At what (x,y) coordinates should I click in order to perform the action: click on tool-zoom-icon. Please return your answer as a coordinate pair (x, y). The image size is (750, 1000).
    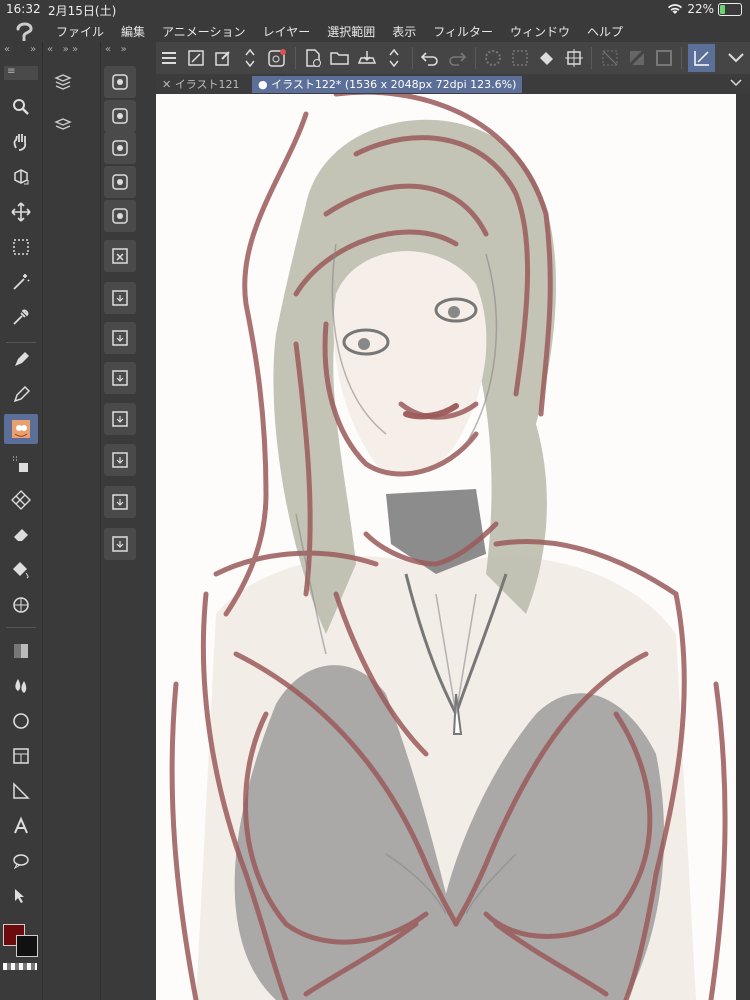
    Looking at the image, I should click on (21, 107).